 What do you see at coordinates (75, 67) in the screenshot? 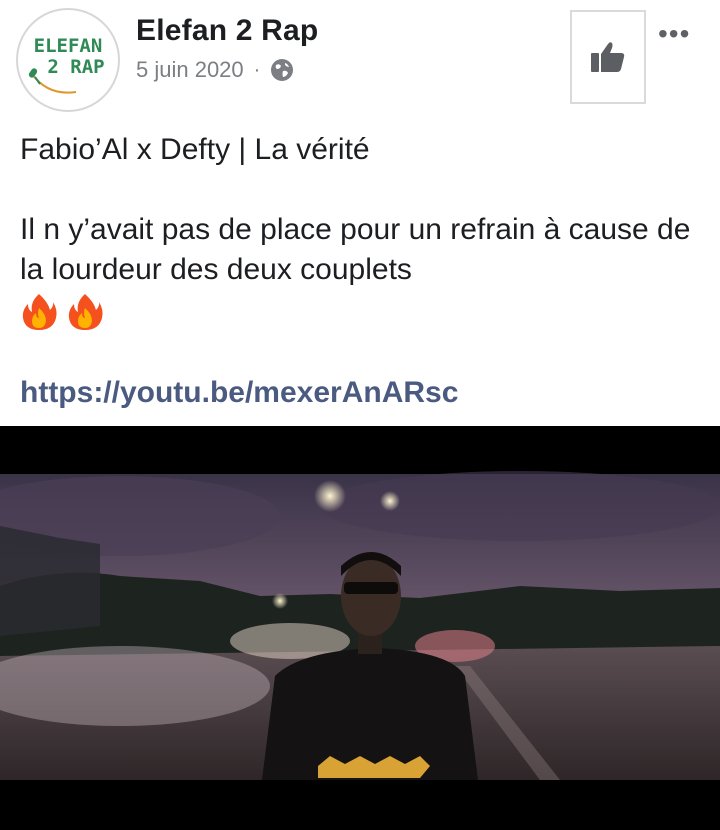
I see `logo-text-line2: 2 RAP` at bounding box center [75, 67].